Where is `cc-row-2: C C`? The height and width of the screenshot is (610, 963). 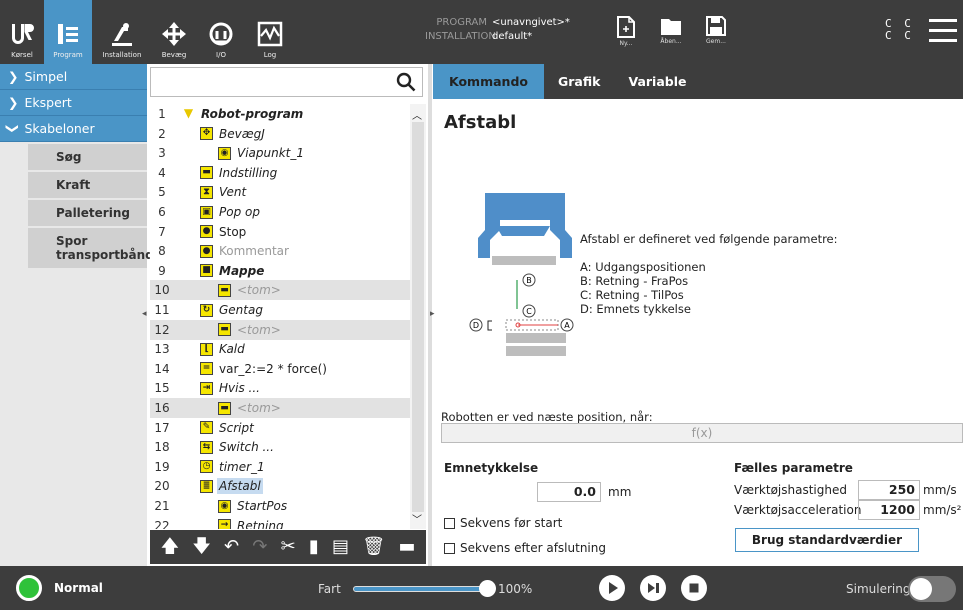
cc-row-2: C C is located at coordinates (899, 35).